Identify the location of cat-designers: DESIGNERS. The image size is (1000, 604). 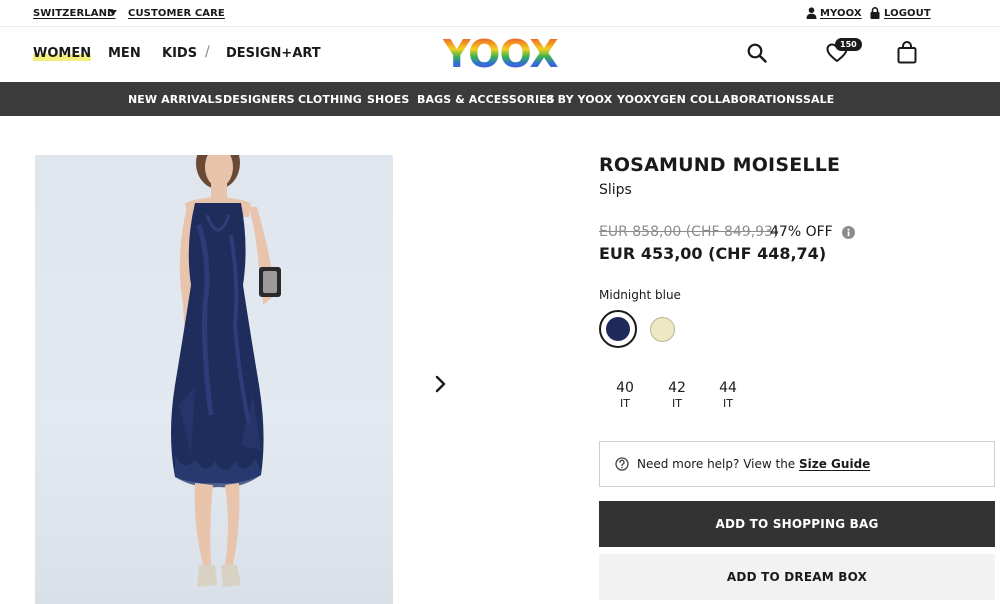
(259, 99).